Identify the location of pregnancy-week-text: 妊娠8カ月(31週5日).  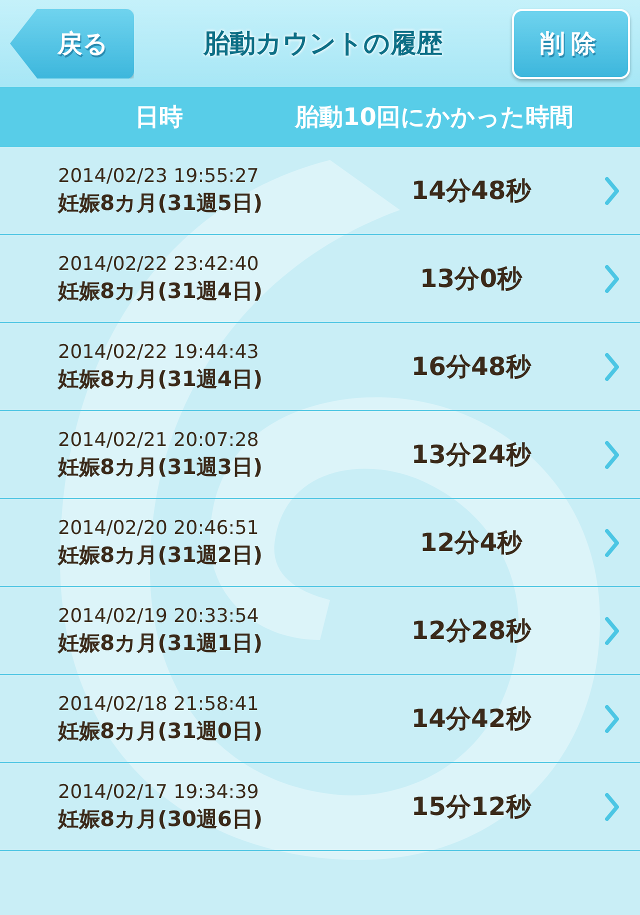
(161, 203).